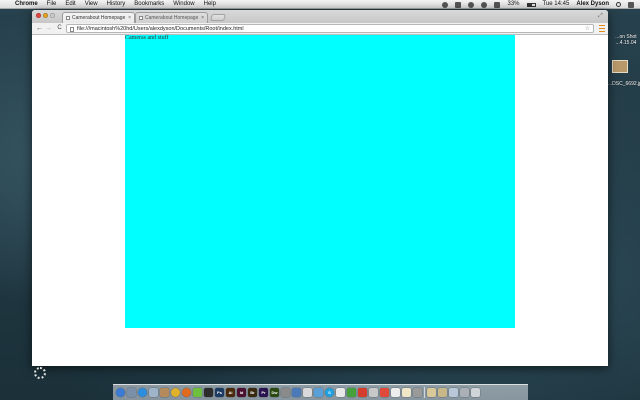 The width and height of the screenshot is (640, 400). Describe the element at coordinates (274, 392) in the screenshot. I see `dreamweaver-icon: Dw` at that location.